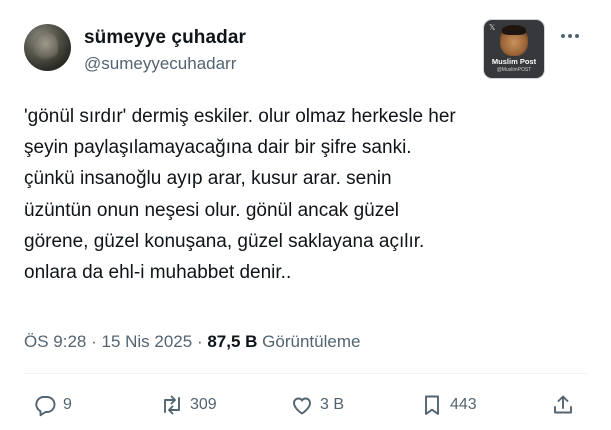  What do you see at coordinates (302, 406) in the screenshot?
I see `heart-icon` at bounding box center [302, 406].